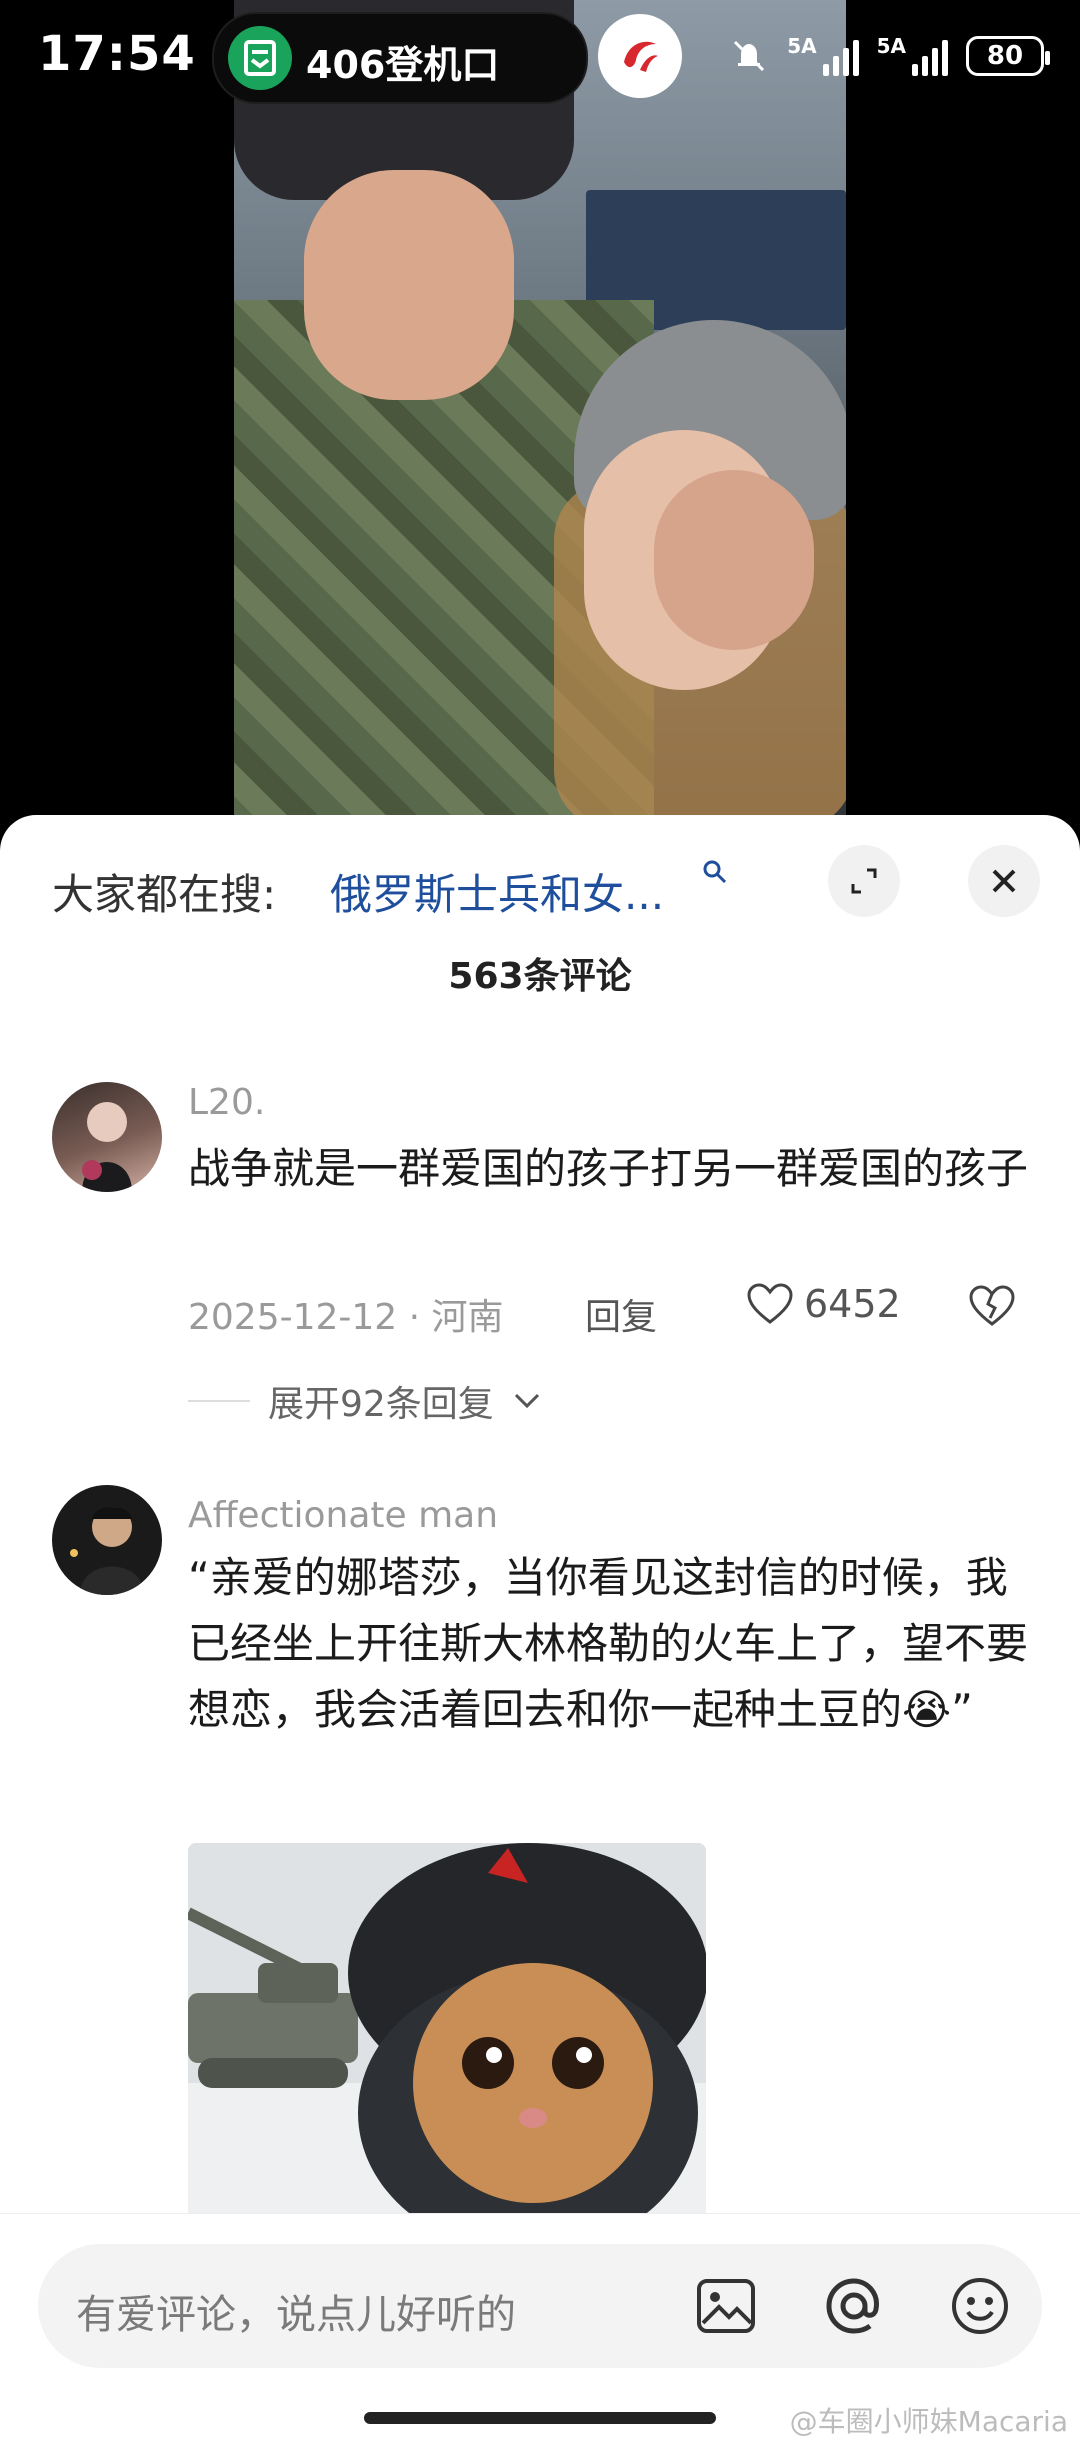  I want to click on expand-button, so click(864, 881).